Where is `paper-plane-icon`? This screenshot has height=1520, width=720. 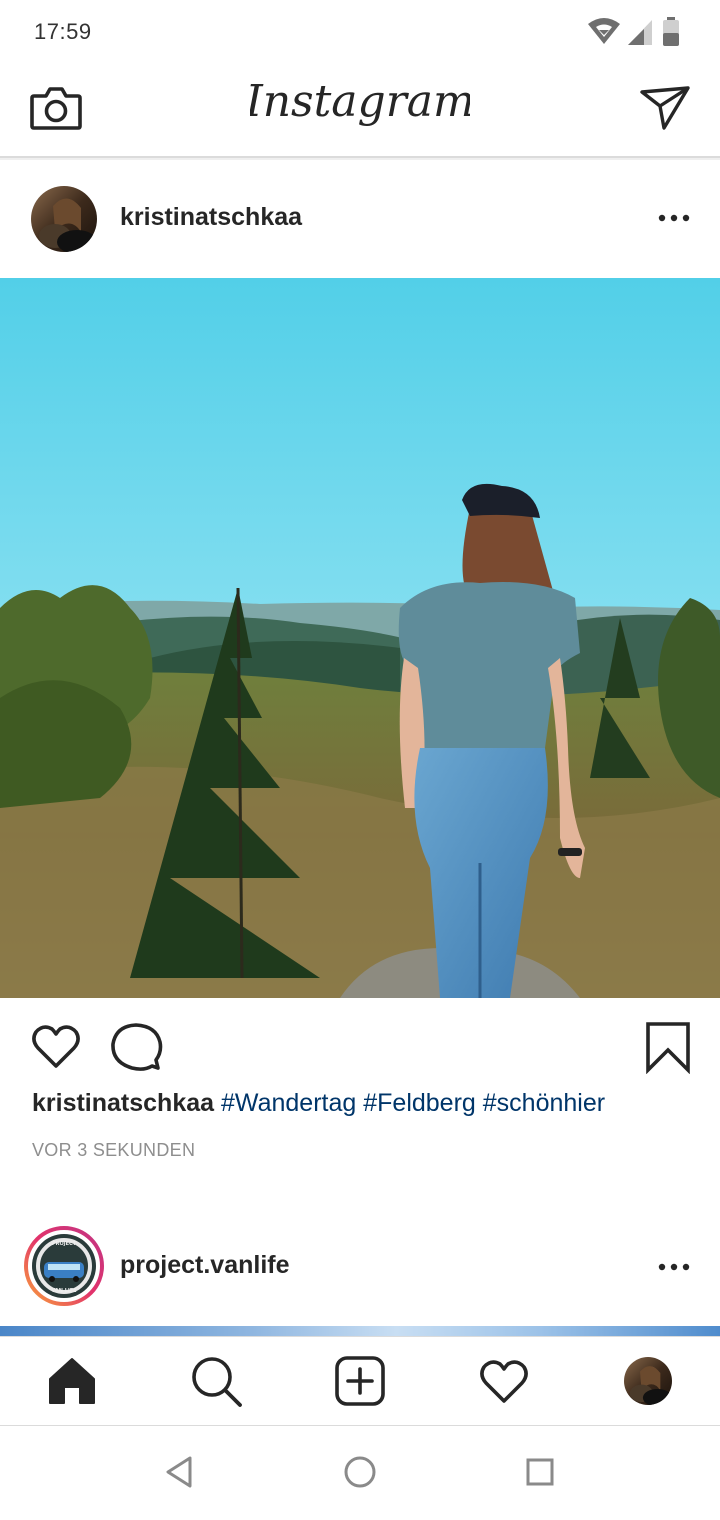
paper-plane-icon is located at coordinates (665, 107).